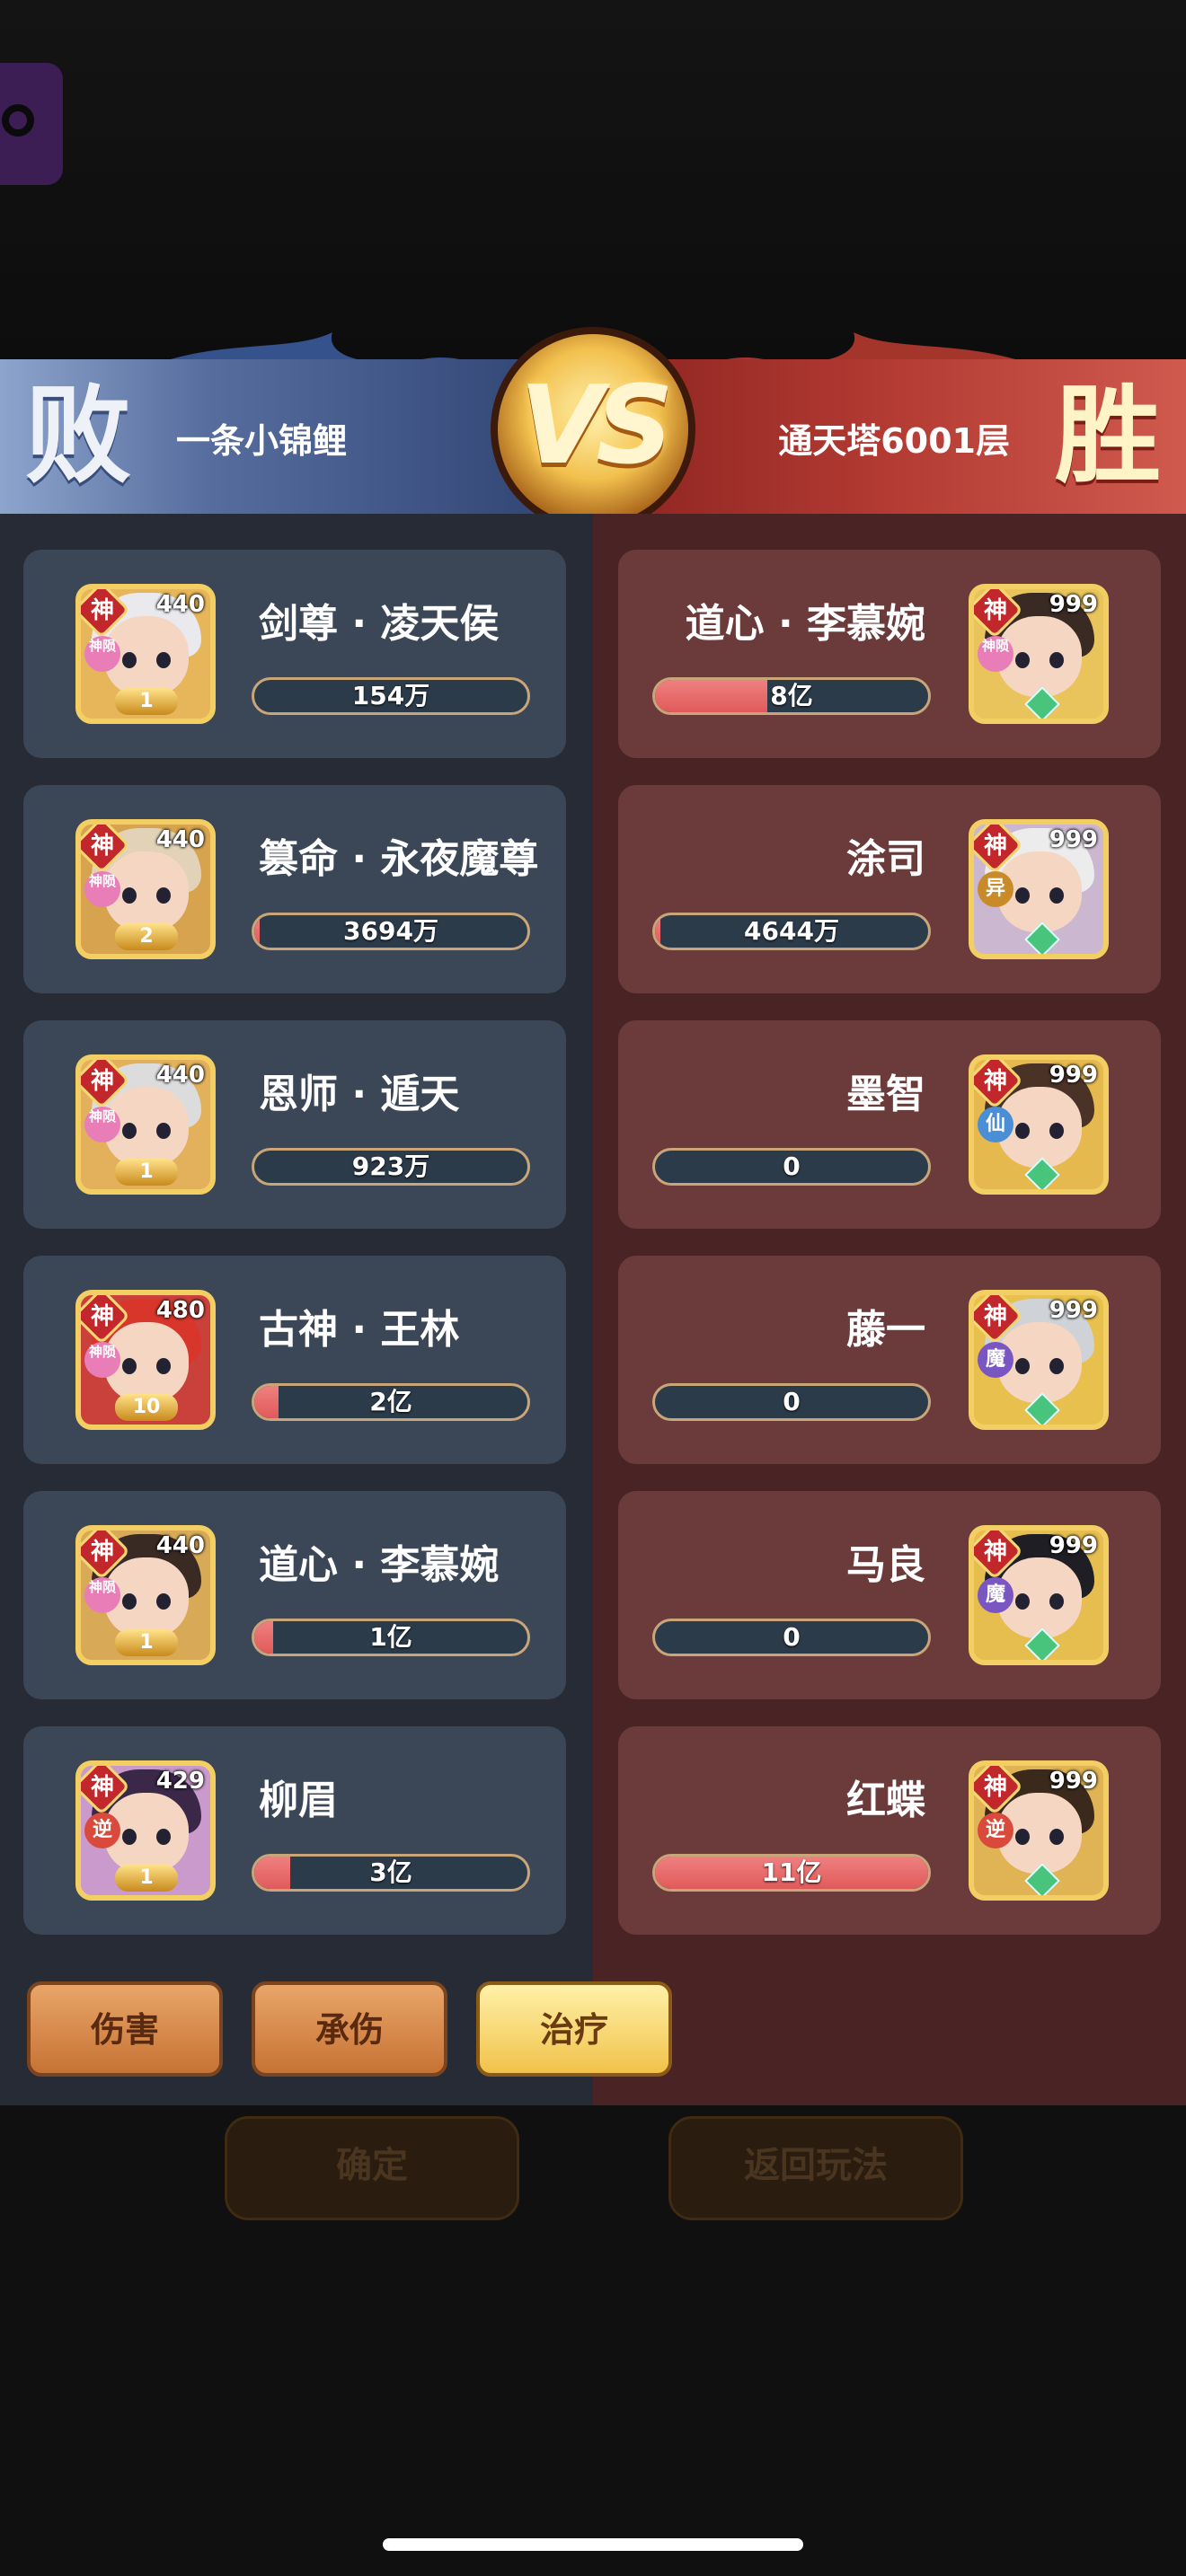 The width and height of the screenshot is (1186, 2576). I want to click on hero-card: 神 999 异 涂司 4644万, so click(889, 889).